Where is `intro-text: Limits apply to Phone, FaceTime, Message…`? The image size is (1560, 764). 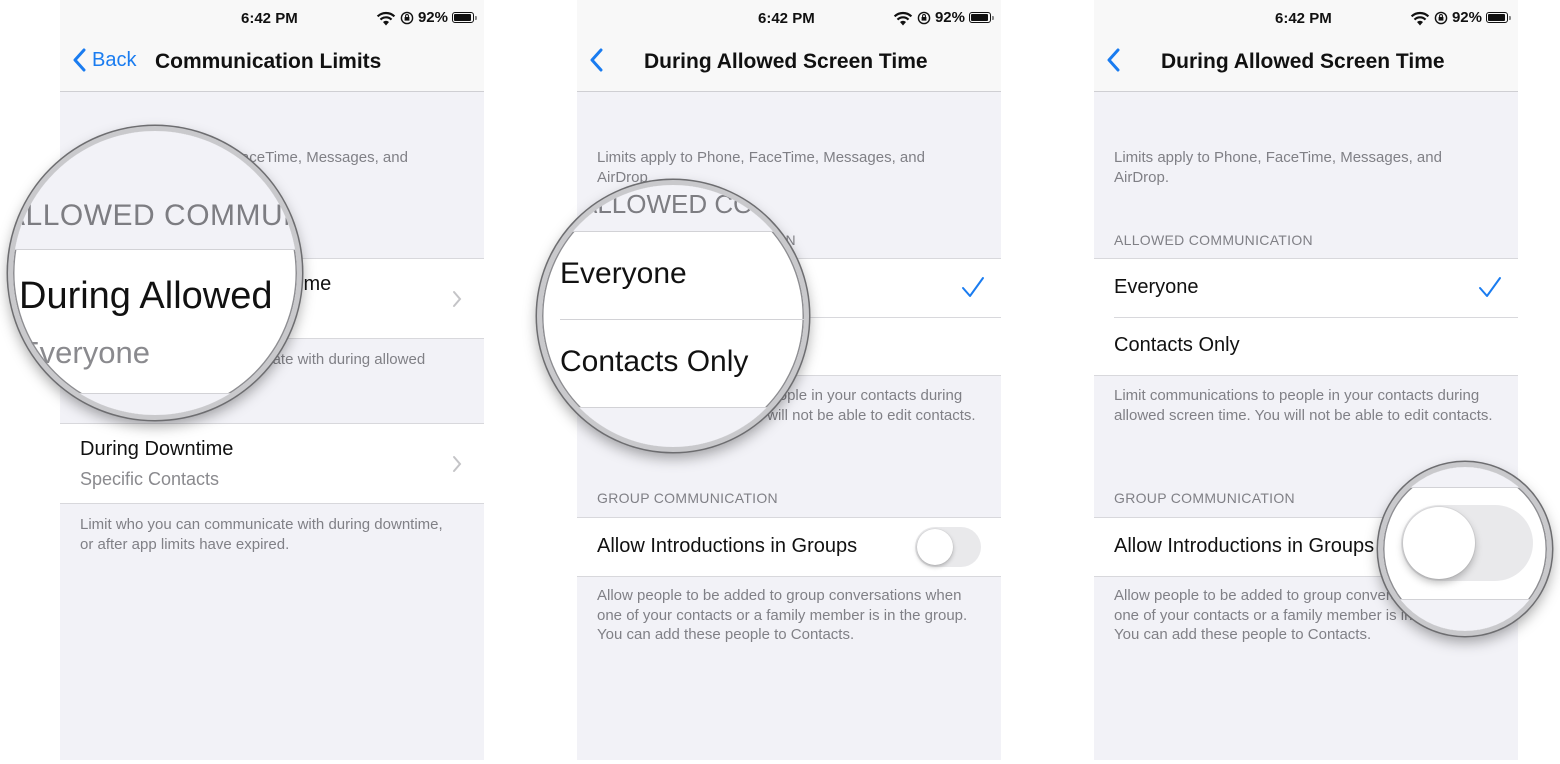
intro-text: Limits apply to Phone, FaceTime, Message… is located at coordinates (1278, 167).